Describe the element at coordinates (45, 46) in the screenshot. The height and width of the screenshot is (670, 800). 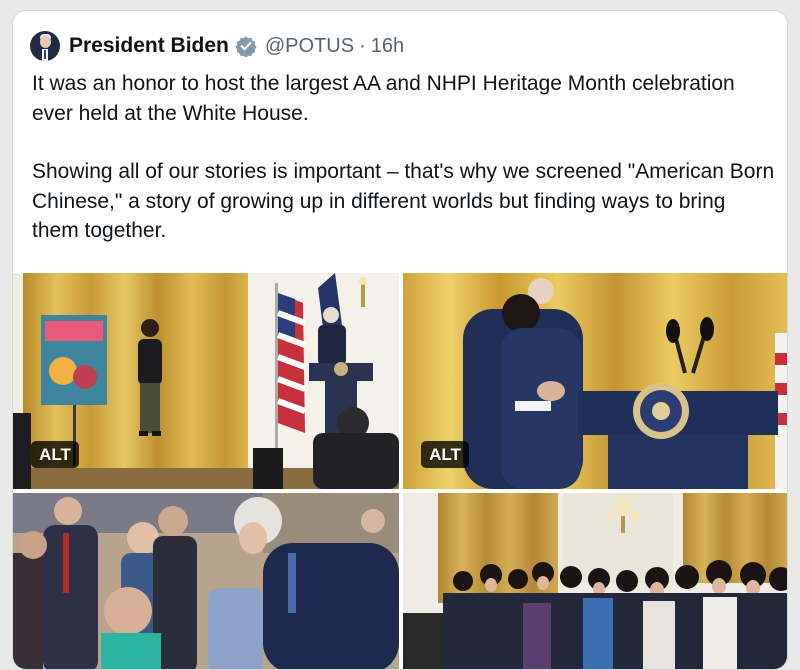
I see `avatar` at that location.